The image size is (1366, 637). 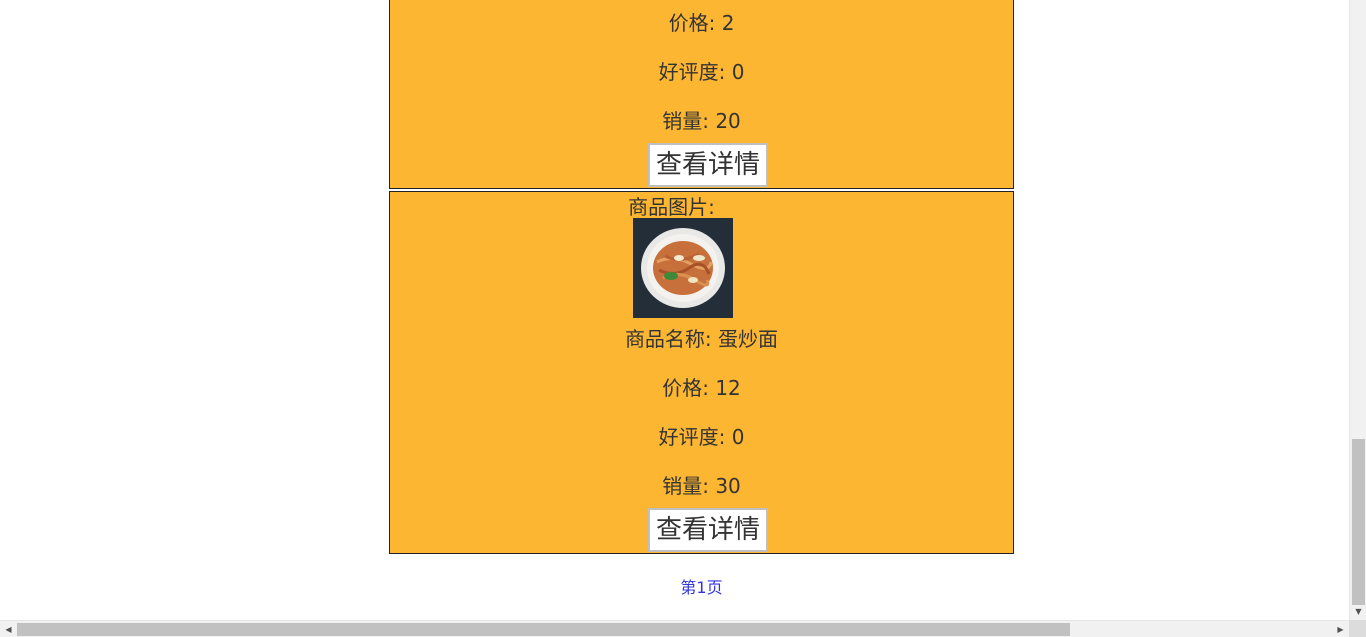 I want to click on fried-noodles-photo-icon, so click(x=683, y=268).